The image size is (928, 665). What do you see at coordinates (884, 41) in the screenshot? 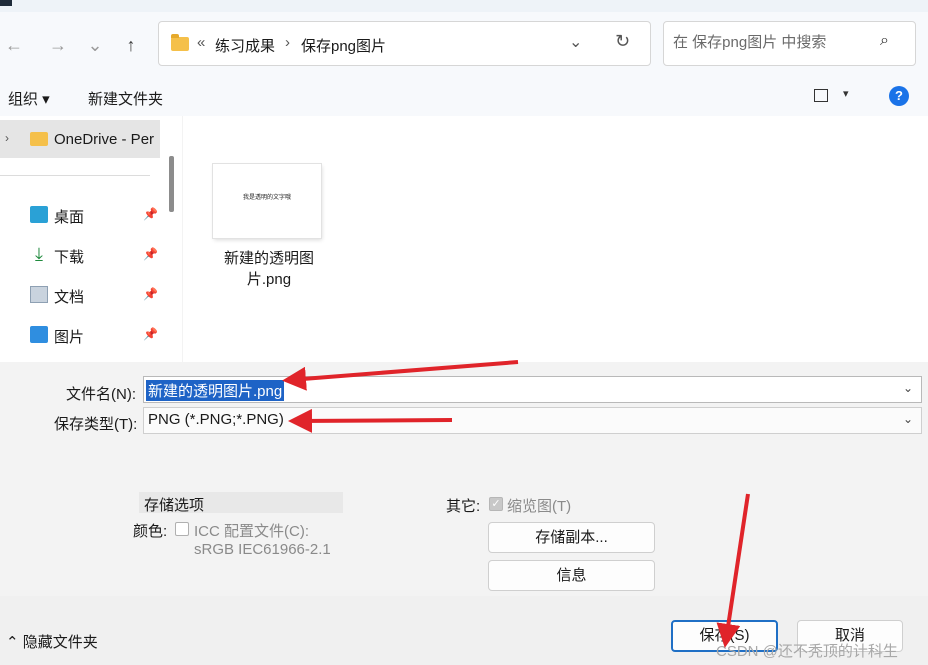
I see `search-icon: ⌕` at bounding box center [884, 41].